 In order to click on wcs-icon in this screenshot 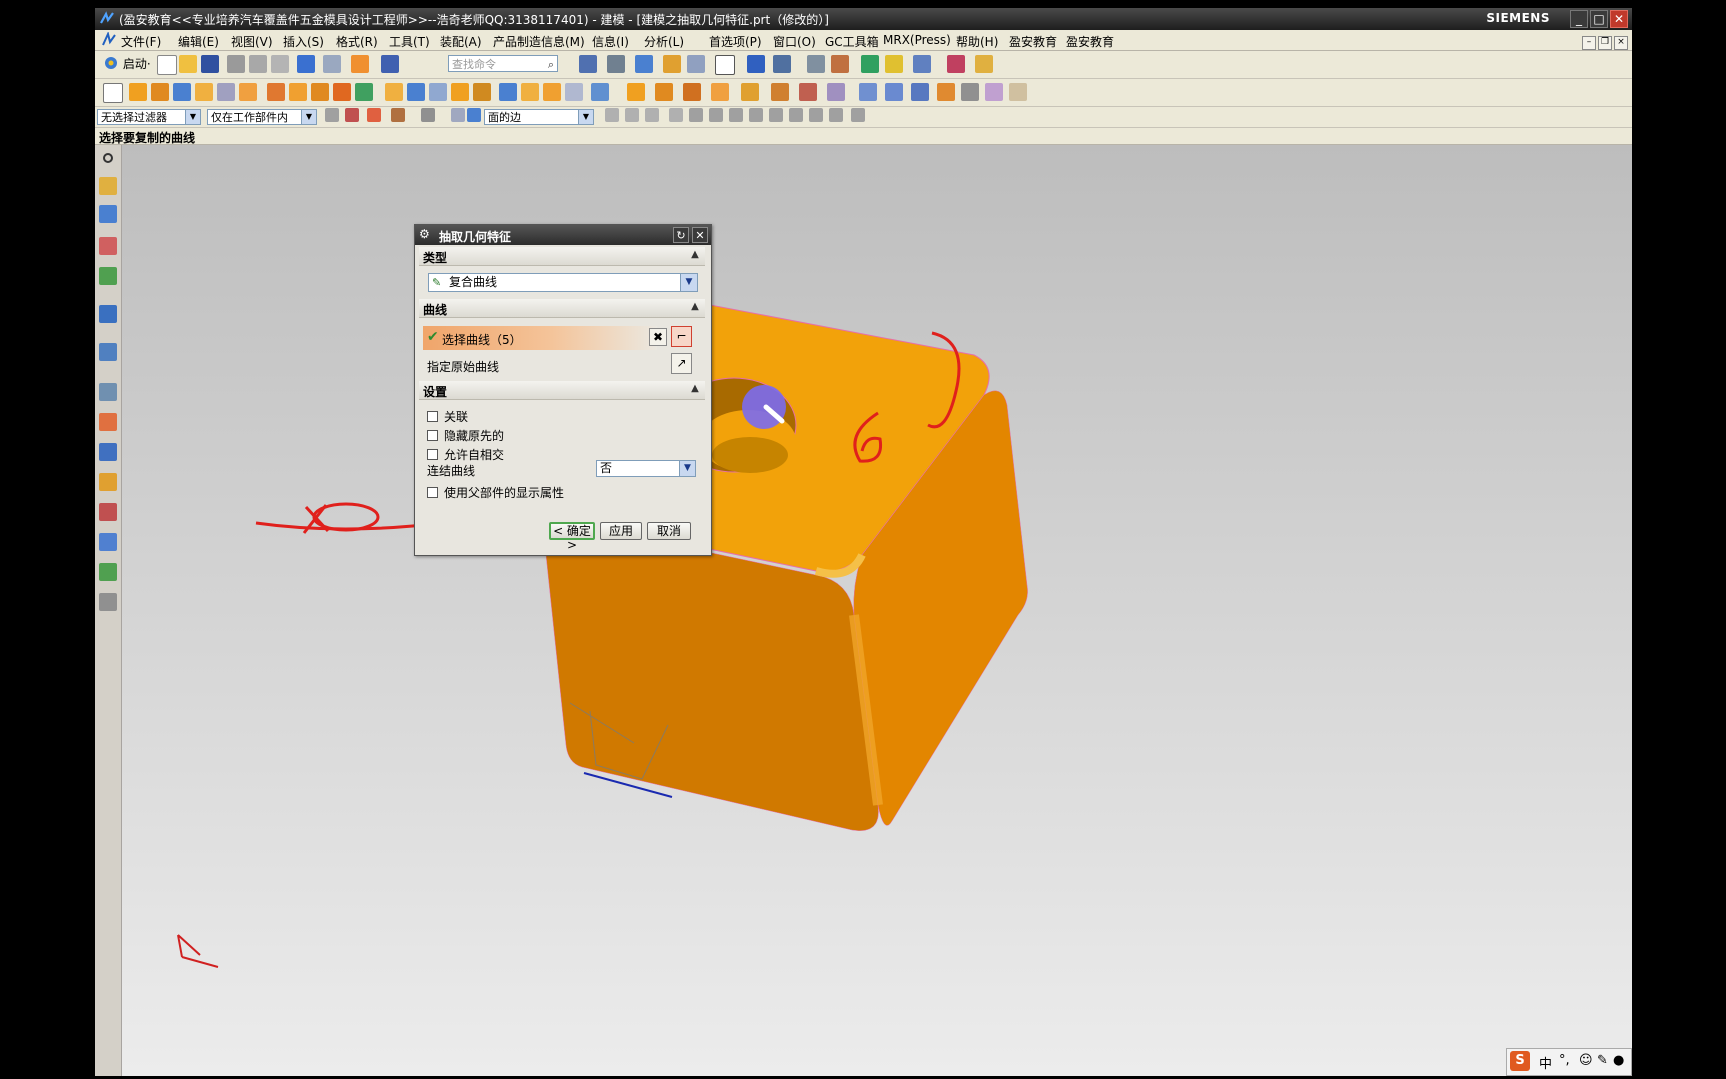, I will do `click(696, 64)`.